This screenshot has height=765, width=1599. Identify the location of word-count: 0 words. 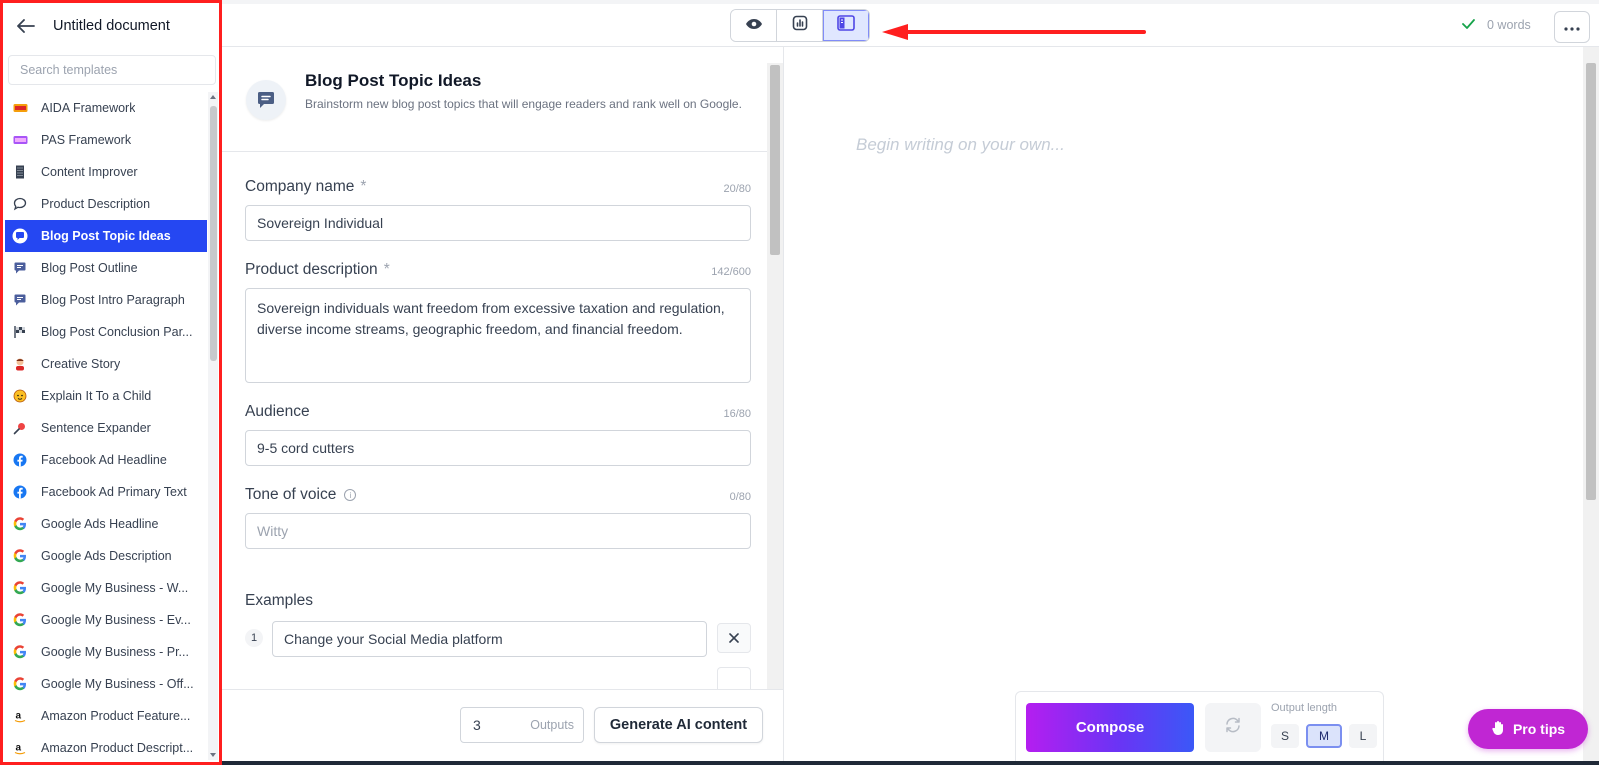
(1496, 25).